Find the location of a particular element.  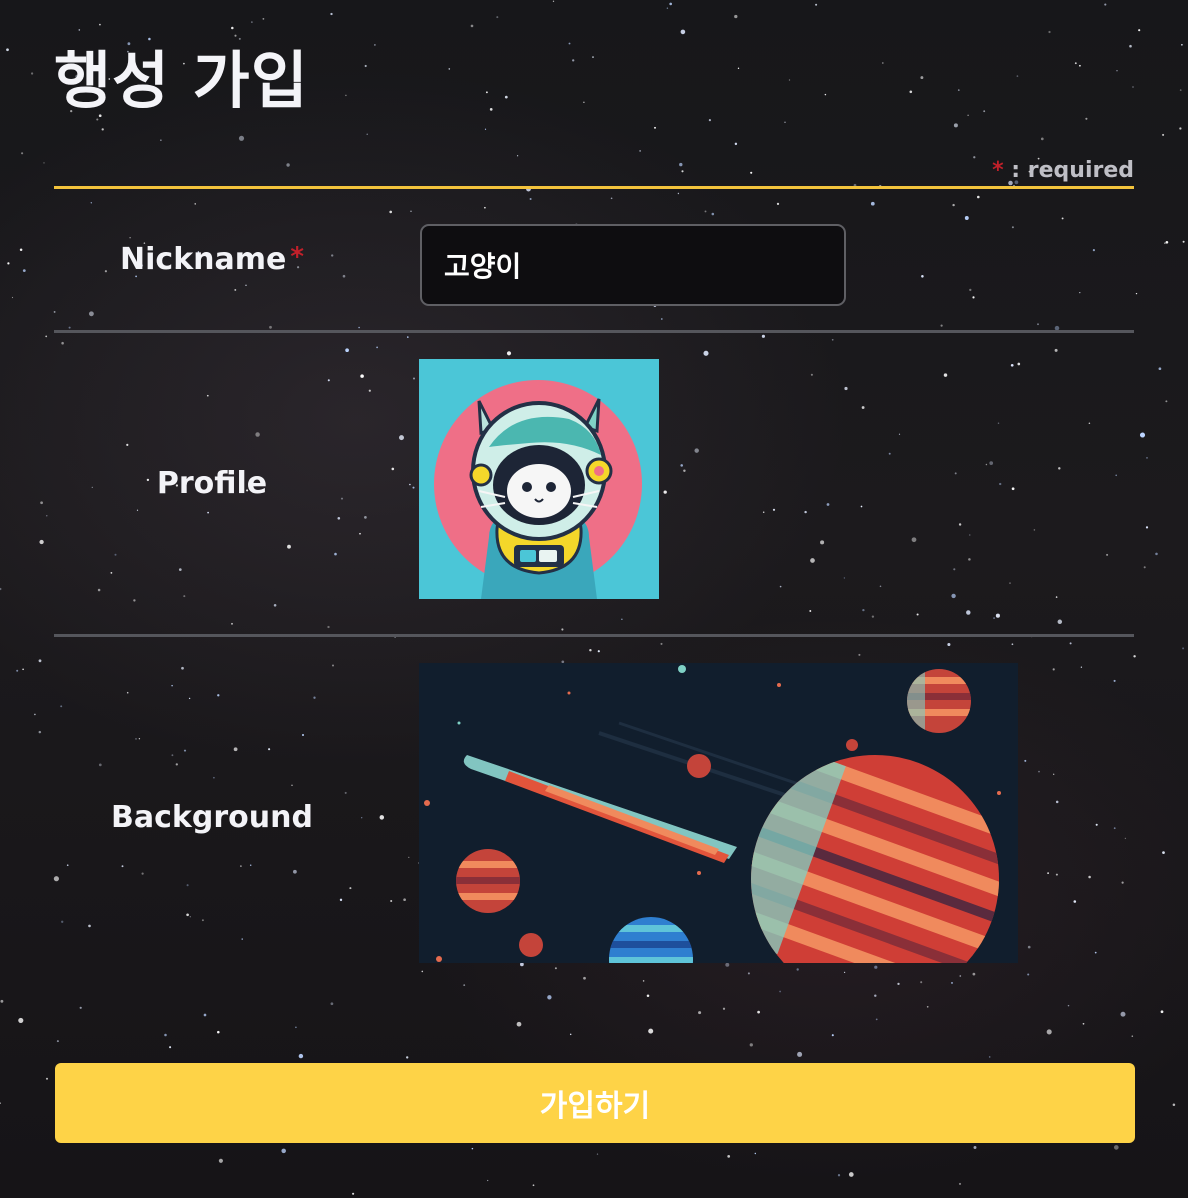

astronaut-cat-icon is located at coordinates (539, 479).